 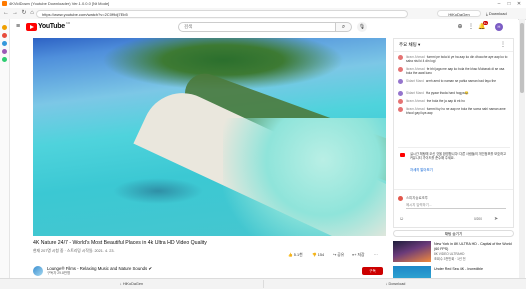 I want to click on chat-more-icon: ⋮, so click(x=503, y=45).